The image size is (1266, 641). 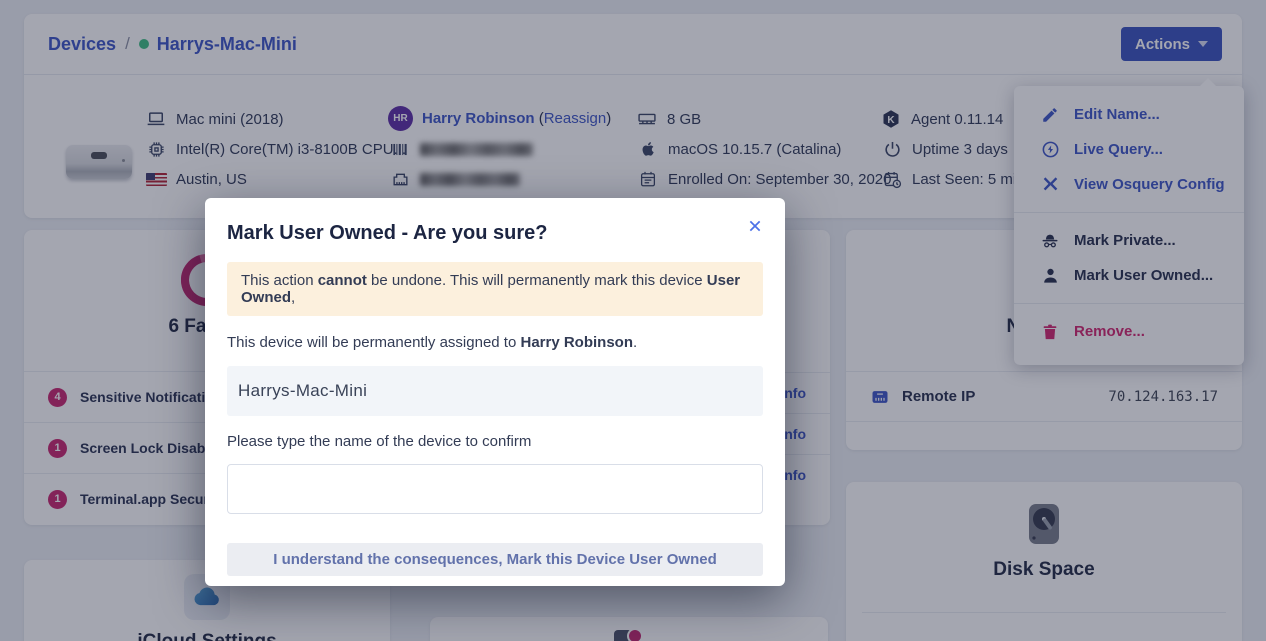 I want to click on assignment-text-part: ., so click(x=635, y=342).